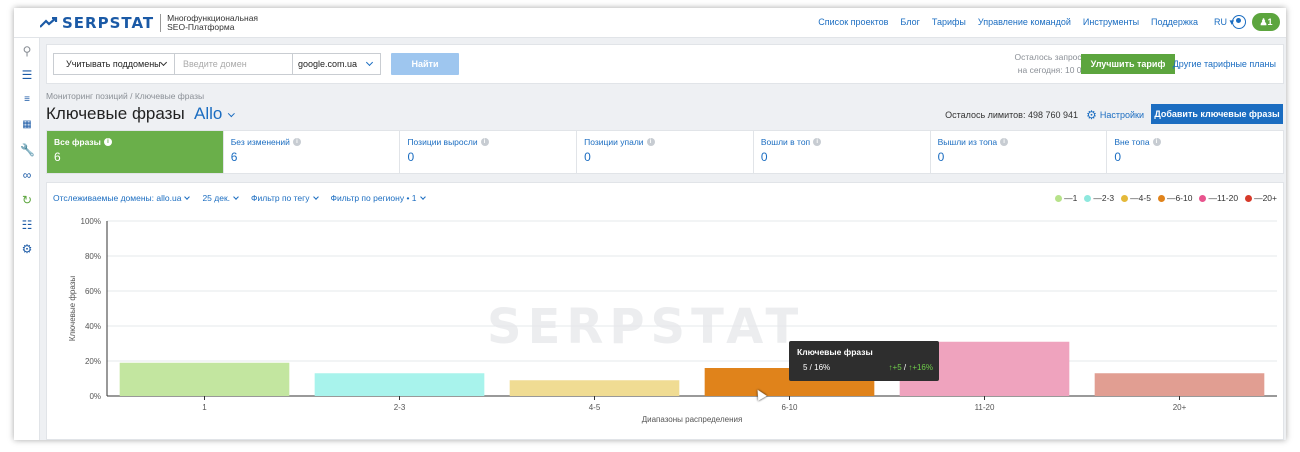 This screenshot has height=452, width=1300. Describe the element at coordinates (1217, 114) in the screenshot. I see `add-keywords-button: Добавить ключевые фразы` at that location.